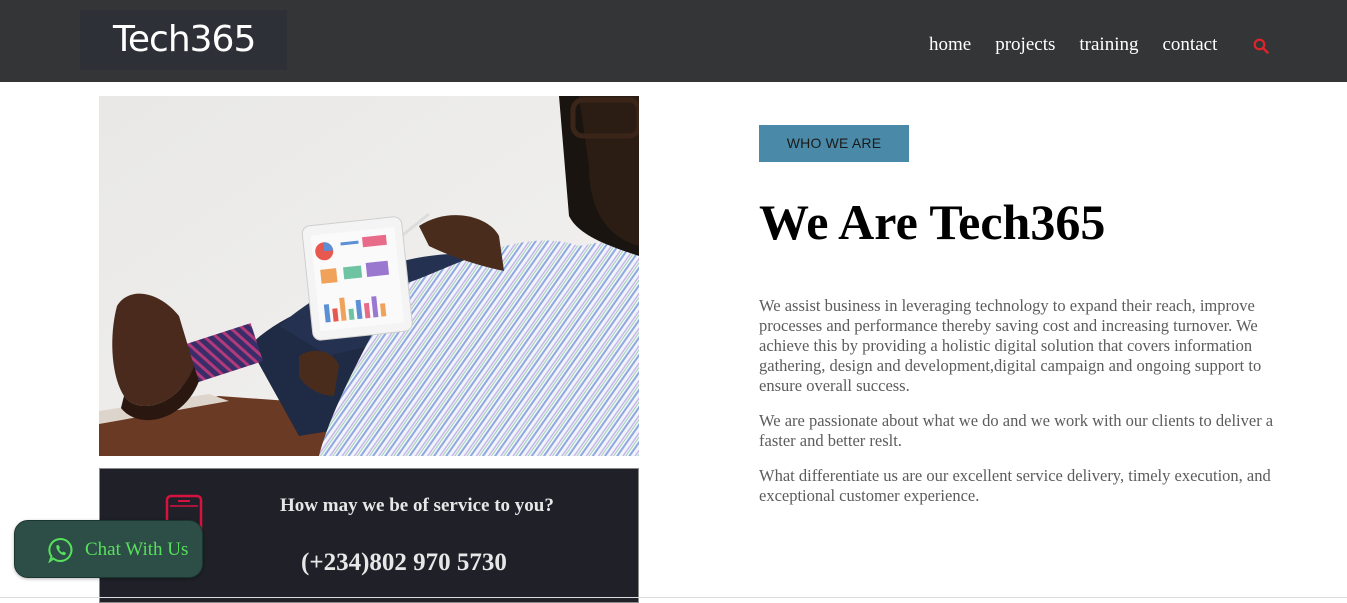 The height and width of the screenshot is (603, 1347). What do you see at coordinates (1189, 45) in the screenshot?
I see `nav-contact: contact` at bounding box center [1189, 45].